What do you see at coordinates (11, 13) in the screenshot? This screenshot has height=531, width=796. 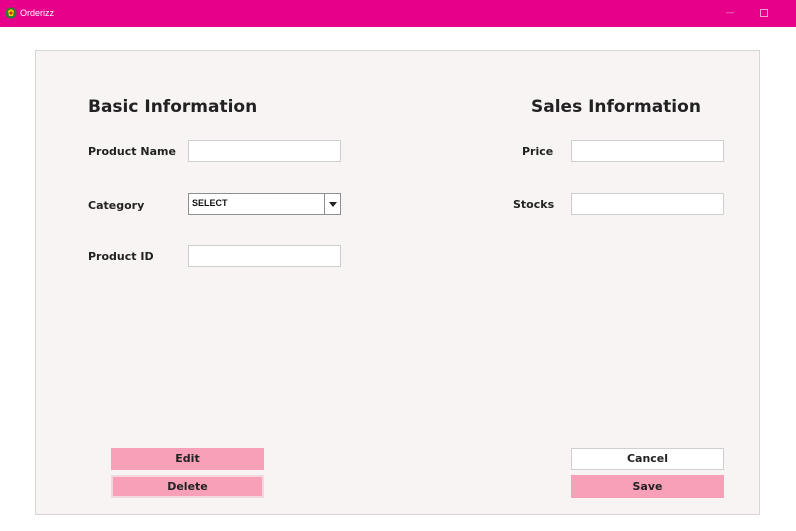 I see `app-logo-icon` at bounding box center [11, 13].